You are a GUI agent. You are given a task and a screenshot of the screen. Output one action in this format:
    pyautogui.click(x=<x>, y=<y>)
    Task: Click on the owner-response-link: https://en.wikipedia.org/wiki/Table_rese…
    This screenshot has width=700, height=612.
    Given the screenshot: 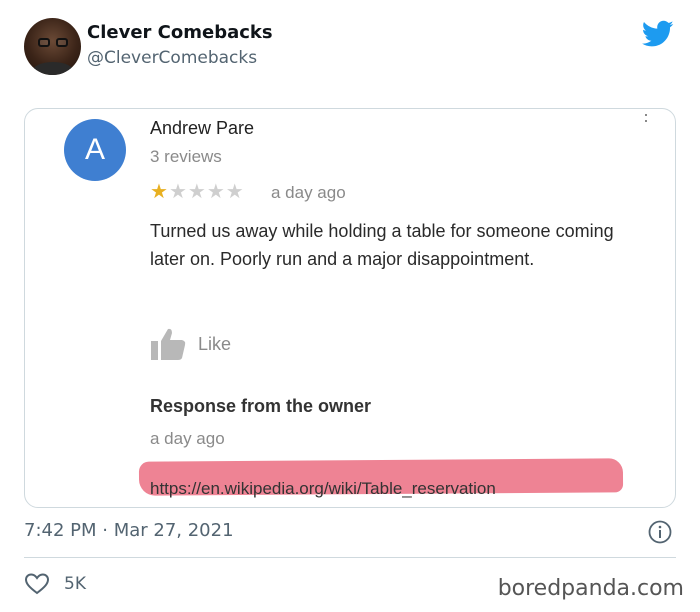 What is the action you would take?
    pyautogui.click(x=323, y=488)
    